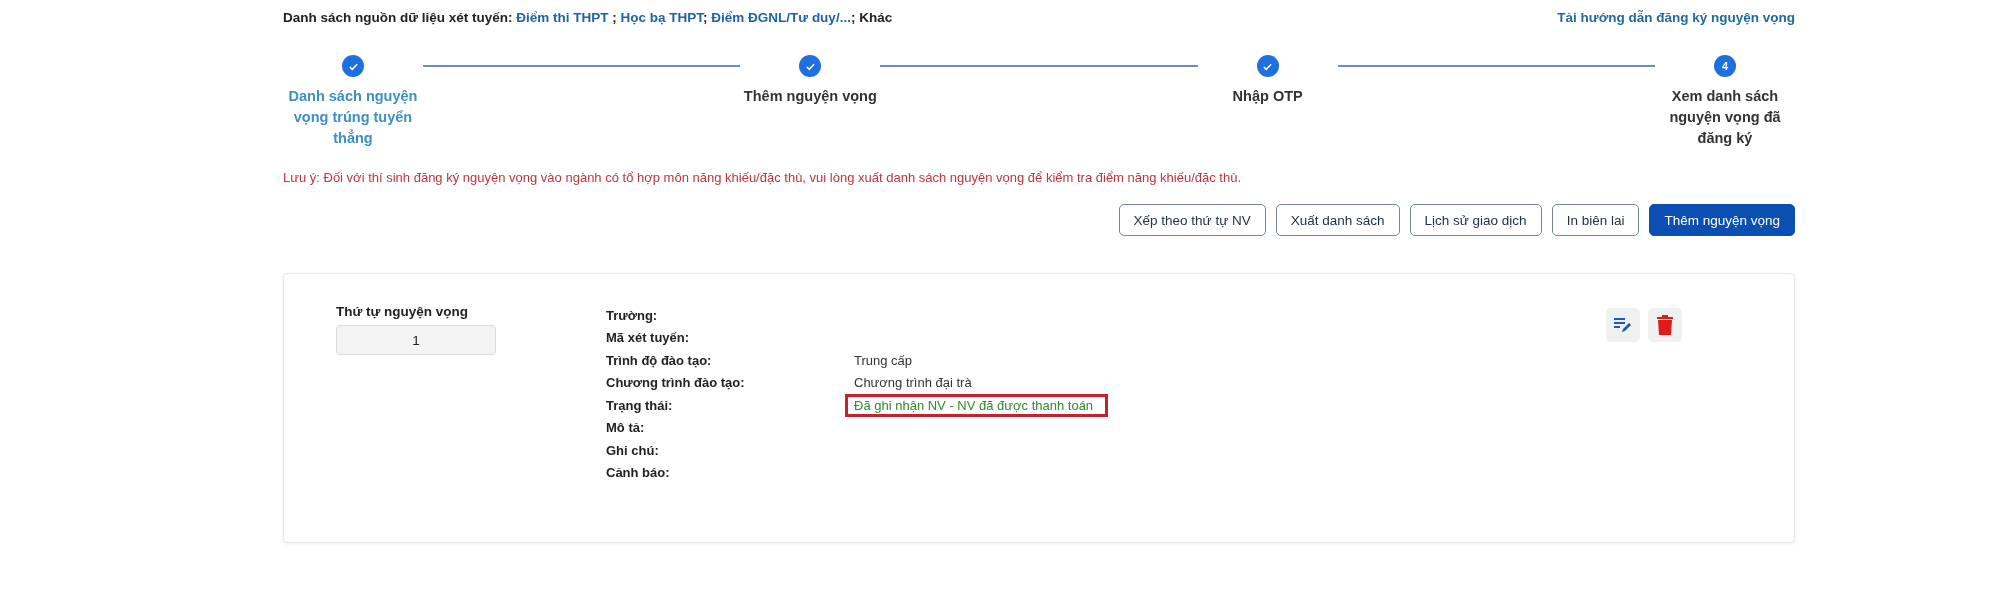 Image resolution: width=2000 pixels, height=598 pixels. What do you see at coordinates (353, 117) in the screenshot?
I see `step-label: Danh sách nguyện vọng trúng tuyển thẳng` at bounding box center [353, 117].